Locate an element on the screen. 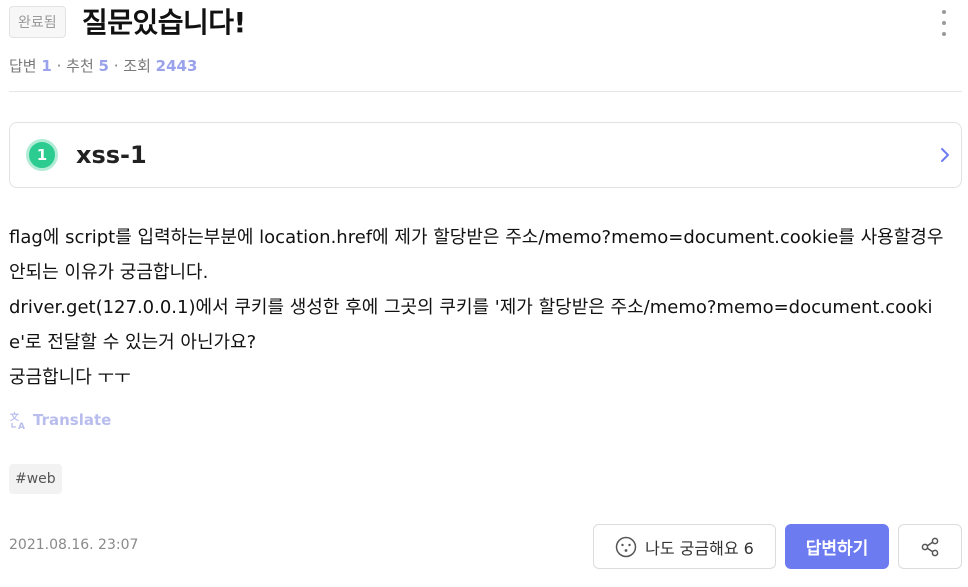  translate-label: Translate is located at coordinates (72, 420).